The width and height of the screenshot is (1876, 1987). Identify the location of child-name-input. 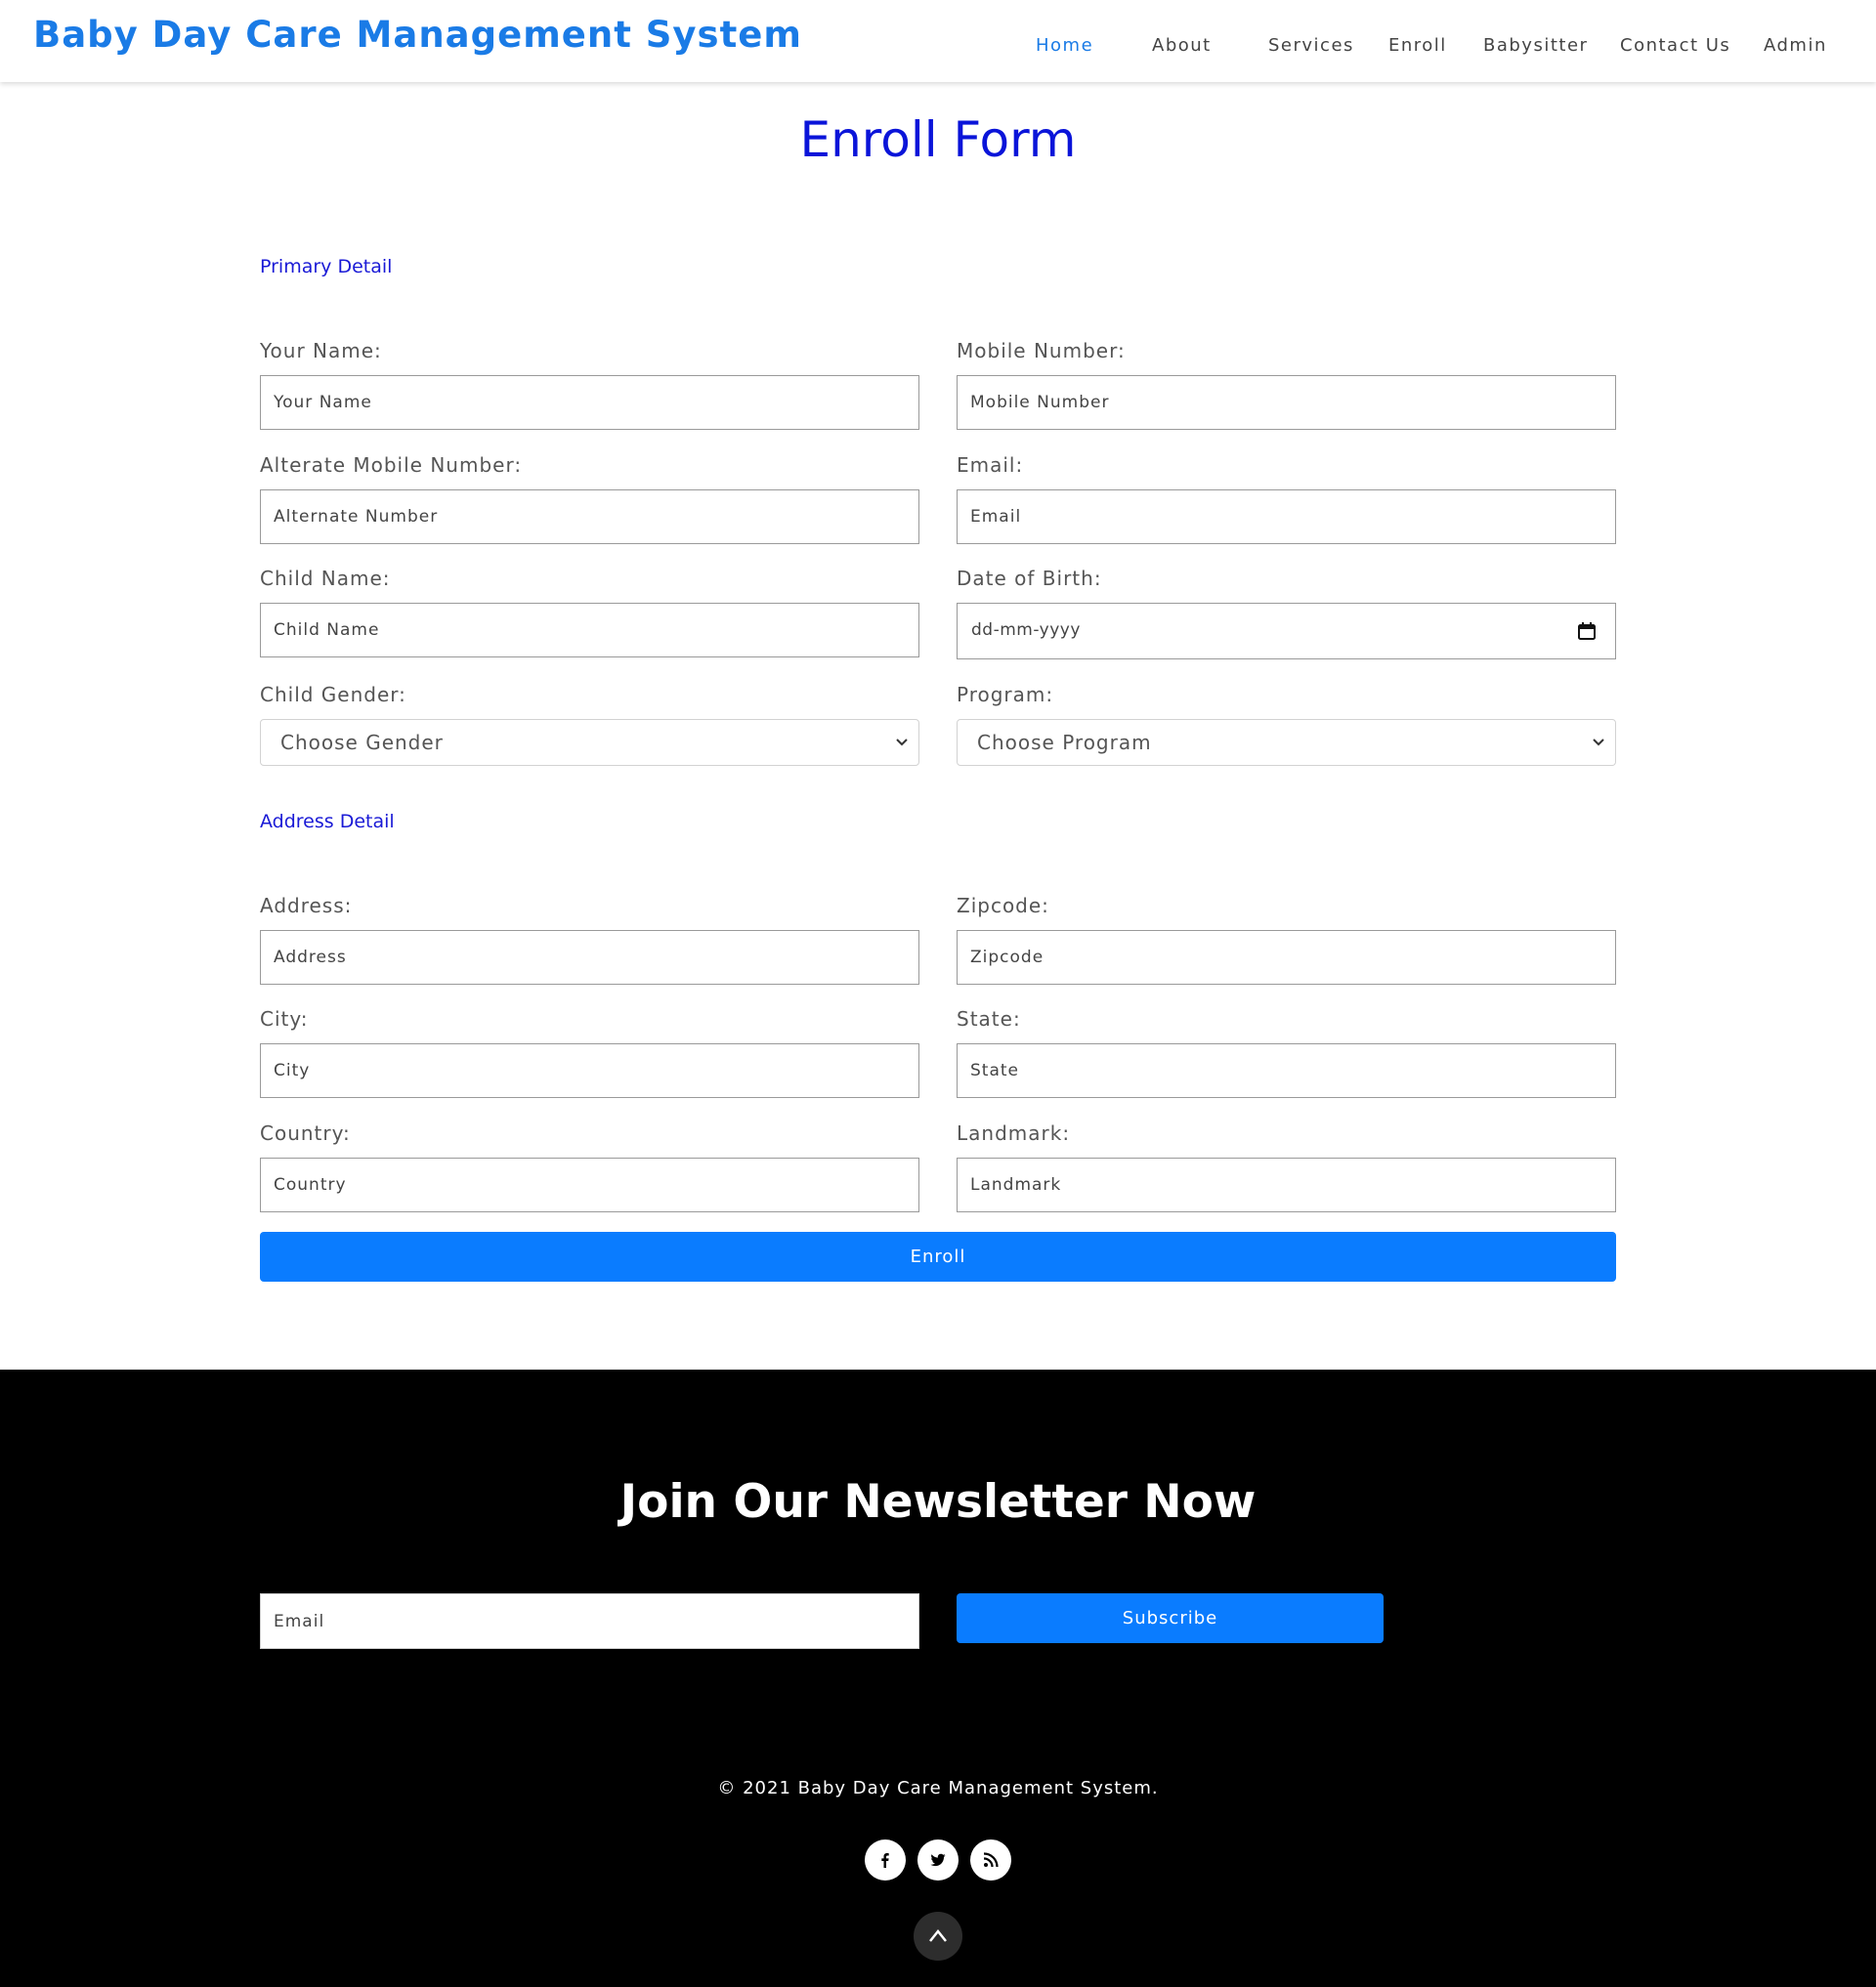
(589, 630).